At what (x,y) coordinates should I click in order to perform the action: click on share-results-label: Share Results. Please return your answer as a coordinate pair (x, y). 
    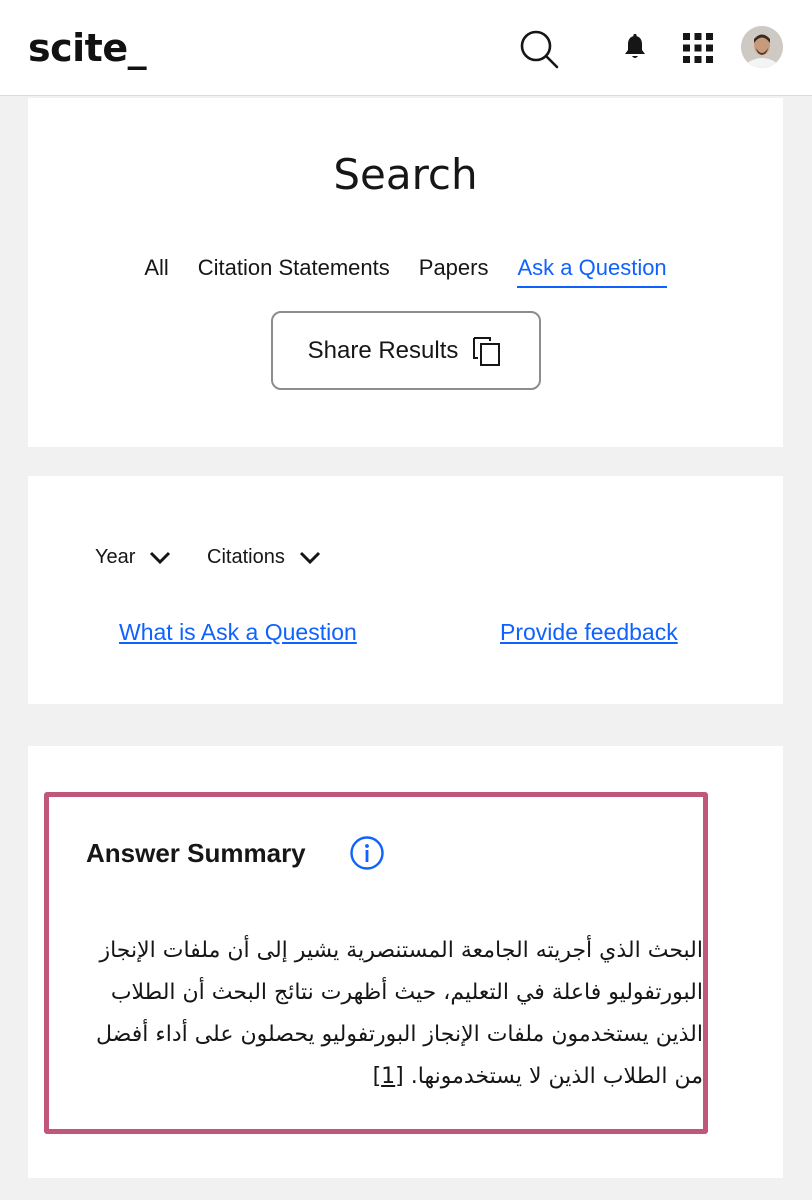
    Looking at the image, I should click on (383, 350).